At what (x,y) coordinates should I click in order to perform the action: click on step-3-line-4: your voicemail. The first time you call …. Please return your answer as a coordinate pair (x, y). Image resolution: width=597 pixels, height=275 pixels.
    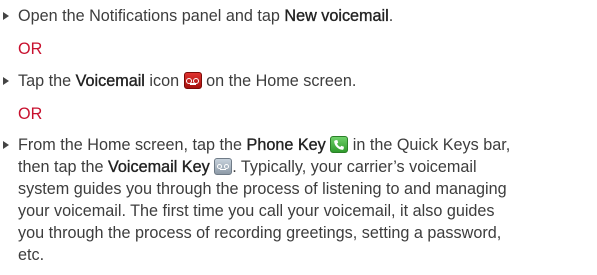
    Looking at the image, I should click on (256, 211).